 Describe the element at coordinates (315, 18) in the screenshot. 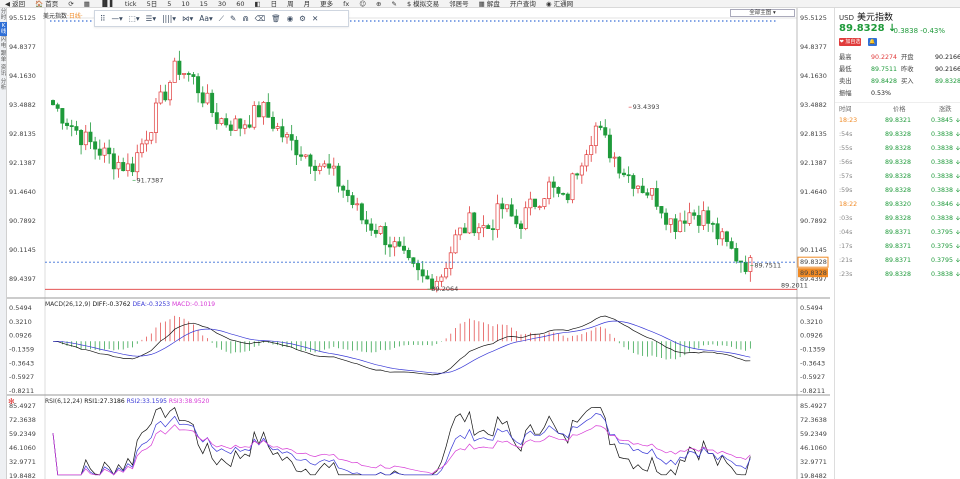

I see `draw-tool-icon: ✕` at that location.